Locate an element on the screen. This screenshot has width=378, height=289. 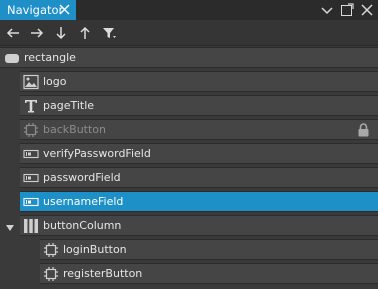
tree-item-label: usernameField is located at coordinates (83, 201).